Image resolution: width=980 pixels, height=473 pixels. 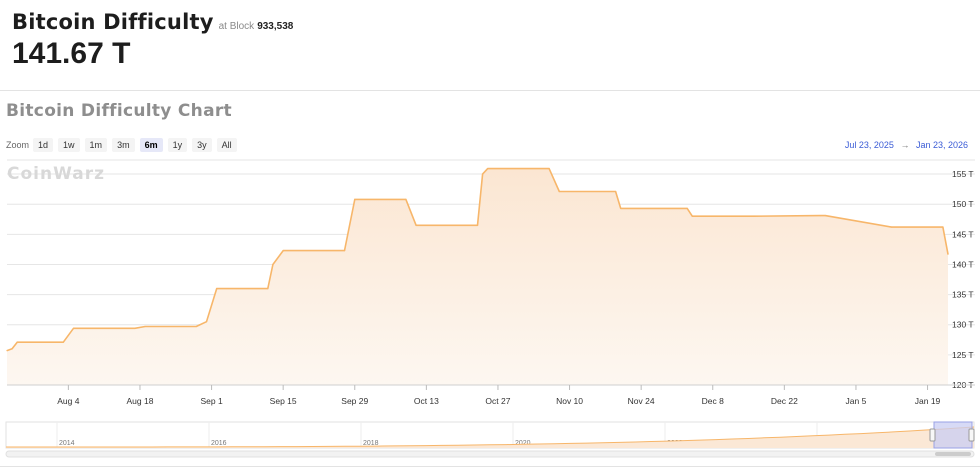 What do you see at coordinates (963, 295) in the screenshot?
I see `y-tick-label: 135 T` at bounding box center [963, 295].